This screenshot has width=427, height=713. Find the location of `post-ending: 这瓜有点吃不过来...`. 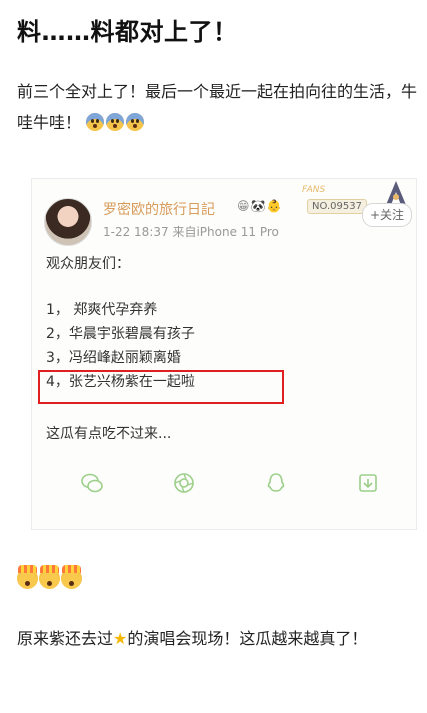

post-ending: 这瓜有点吃不过来... is located at coordinates (109, 434).